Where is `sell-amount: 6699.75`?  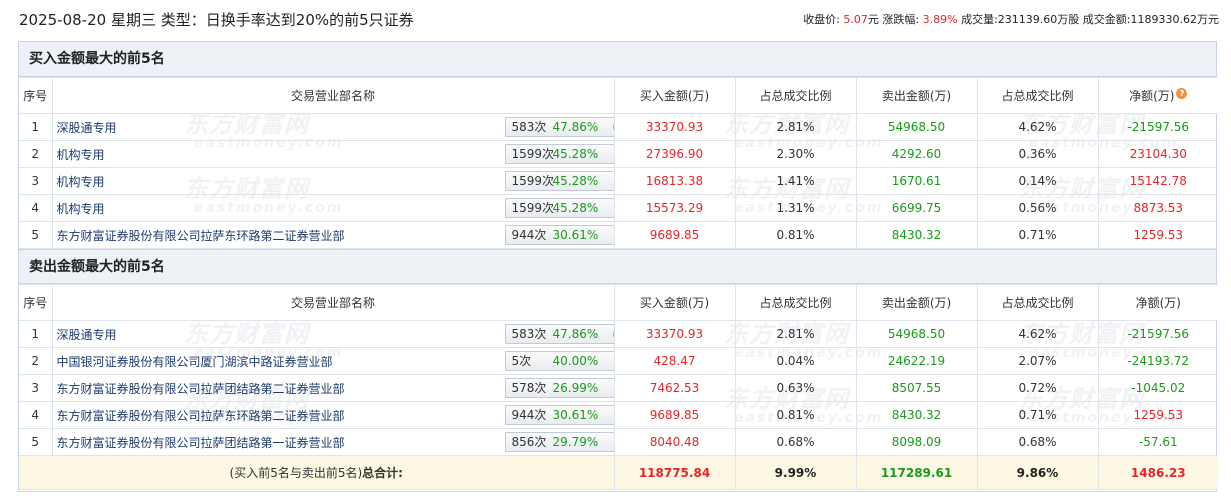
sell-amount: 6699.75 is located at coordinates (916, 208).